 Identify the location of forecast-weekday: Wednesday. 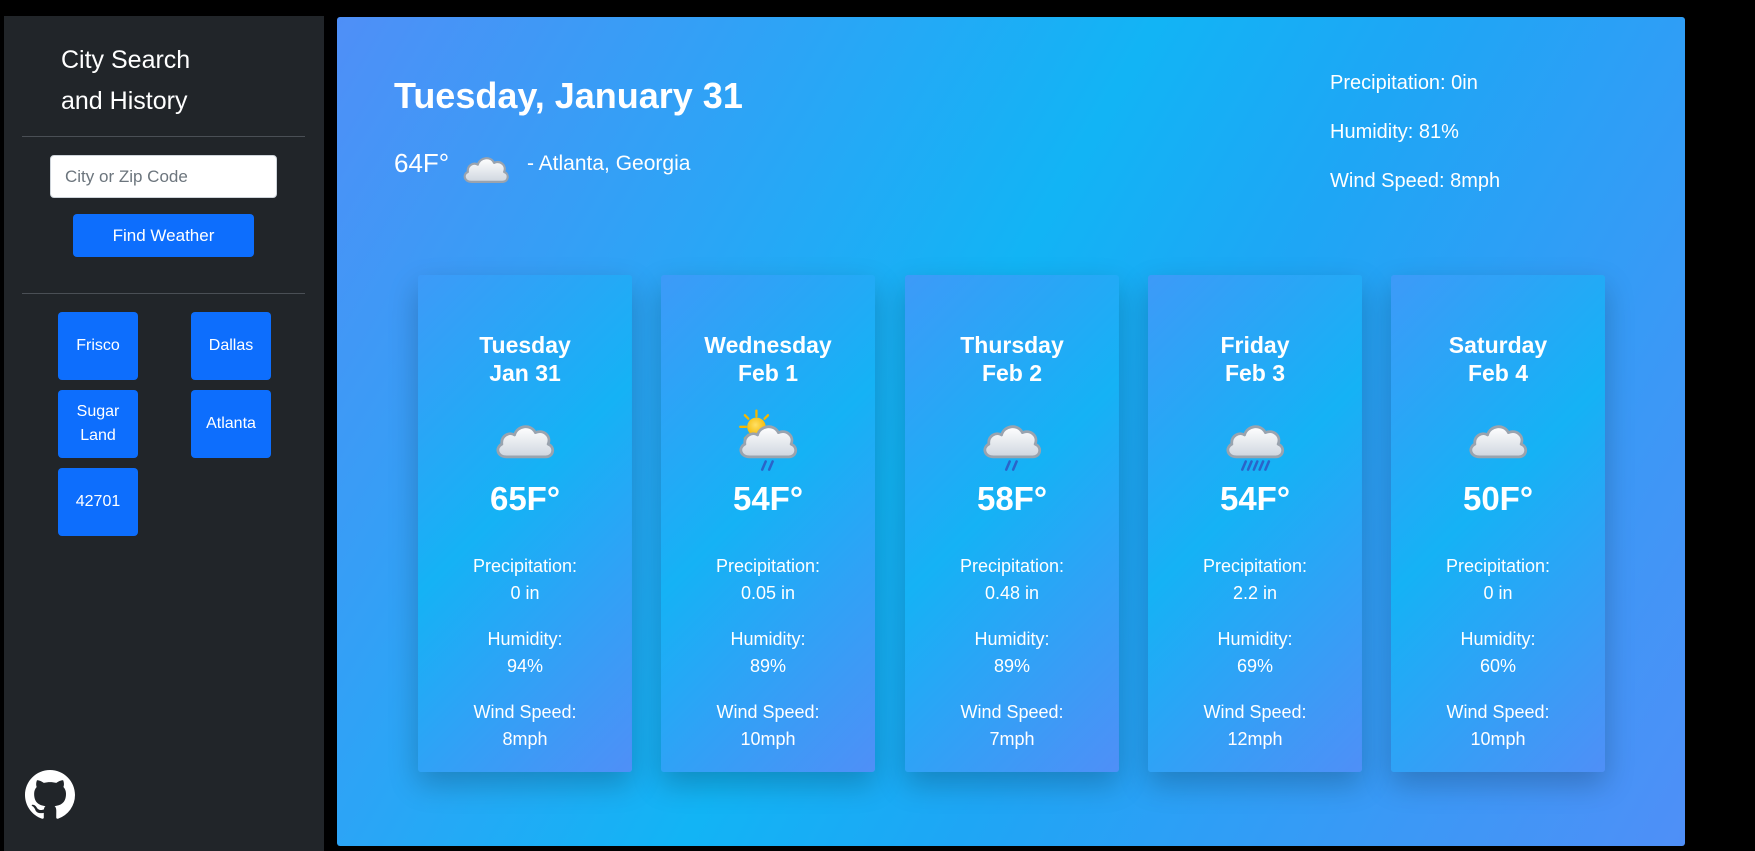
(768, 345).